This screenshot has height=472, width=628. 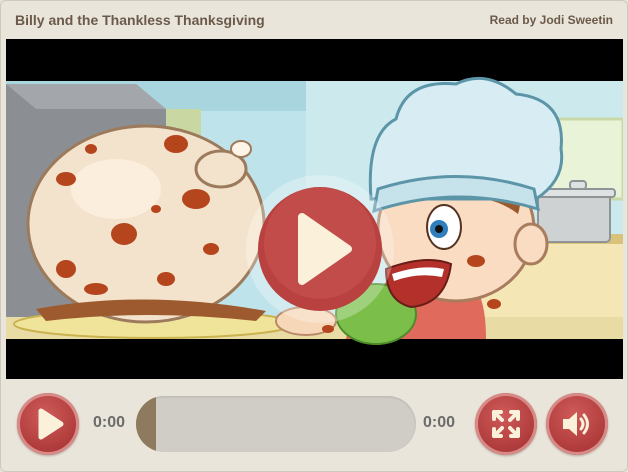 I want to click on progress-bar, so click(x=276, y=424).